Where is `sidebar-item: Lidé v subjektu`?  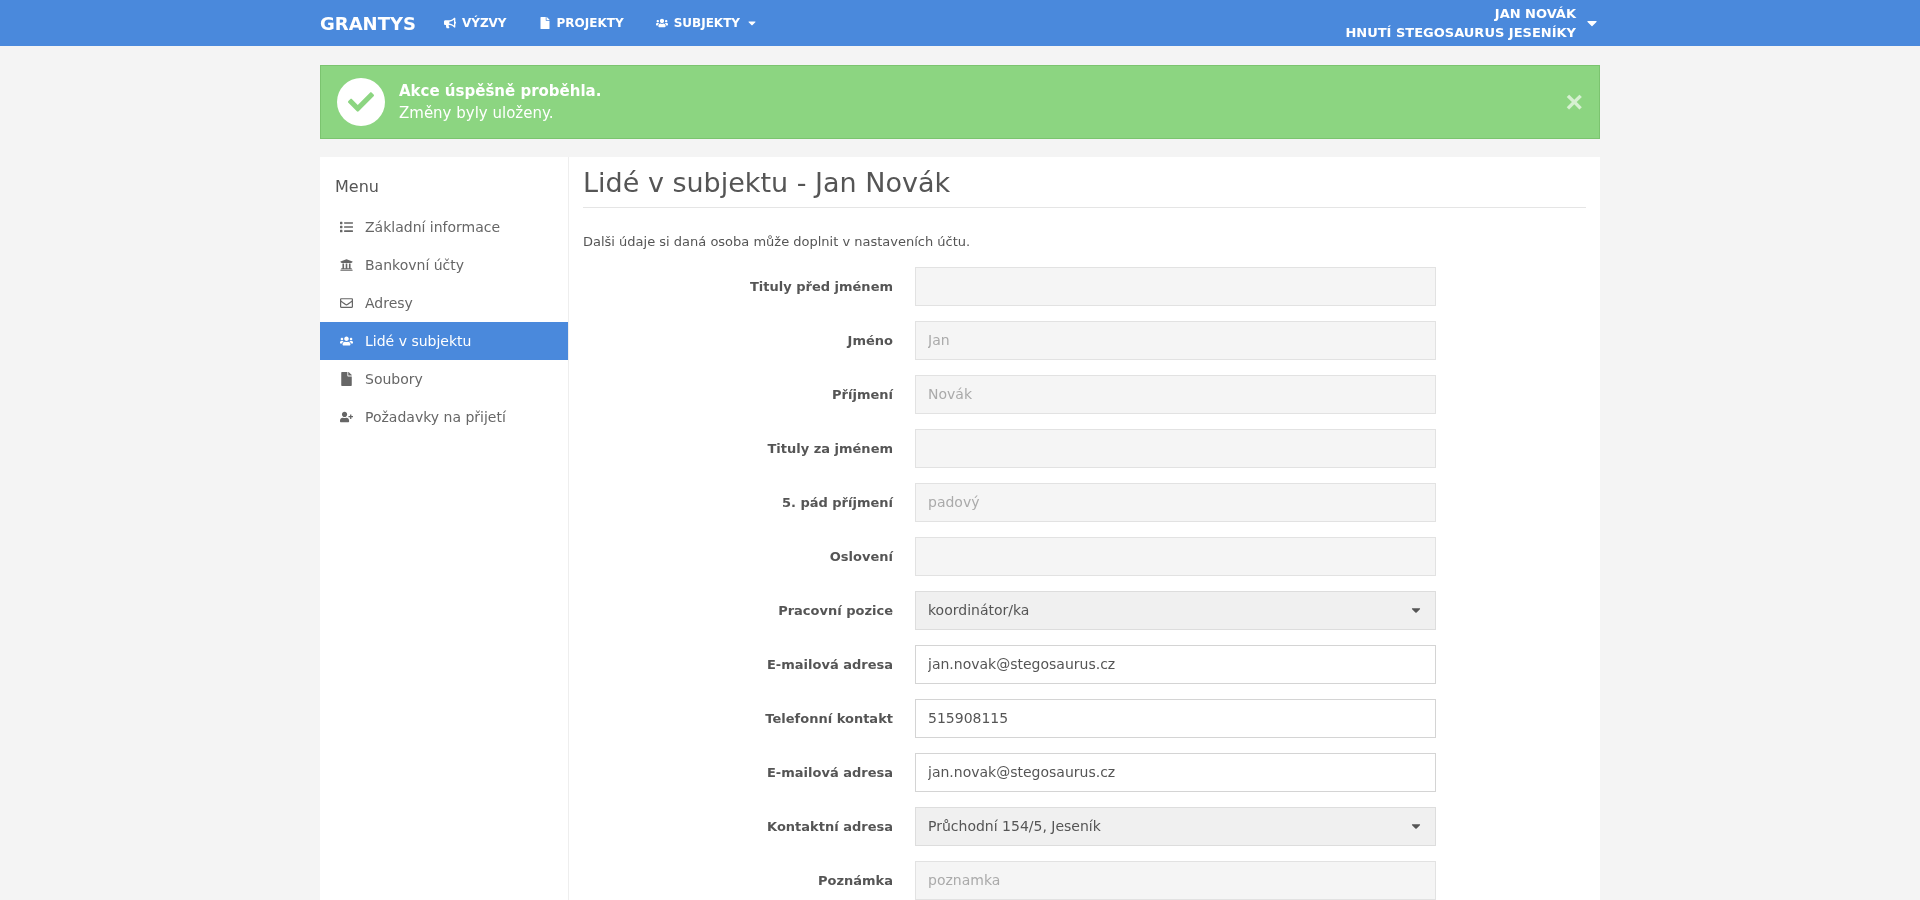
sidebar-item: Lidé v subjektu is located at coordinates (444, 341).